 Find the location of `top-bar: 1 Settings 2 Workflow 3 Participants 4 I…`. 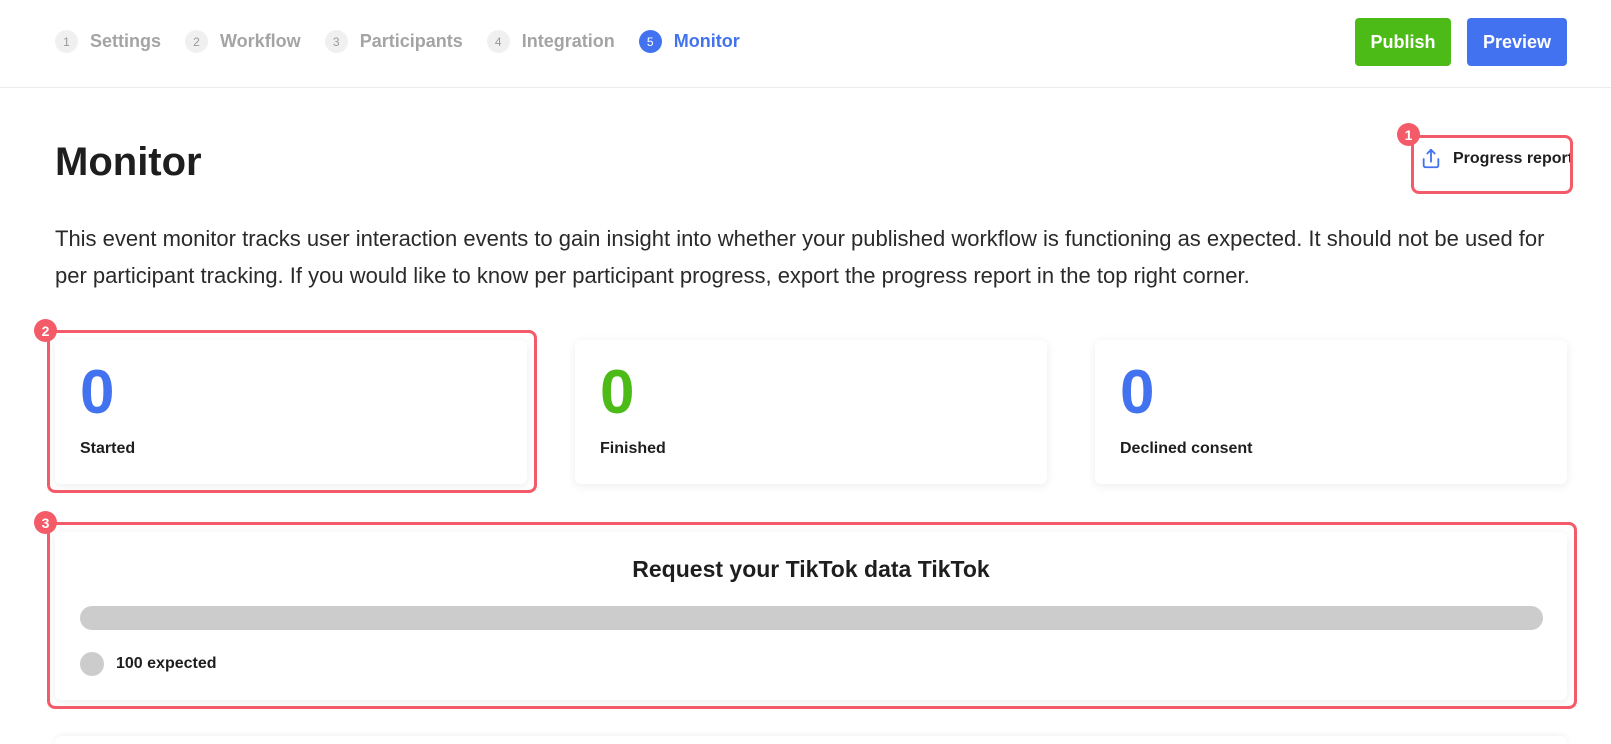

top-bar: 1 Settings 2 Workflow 3 Participants 4 I… is located at coordinates (805, 44).